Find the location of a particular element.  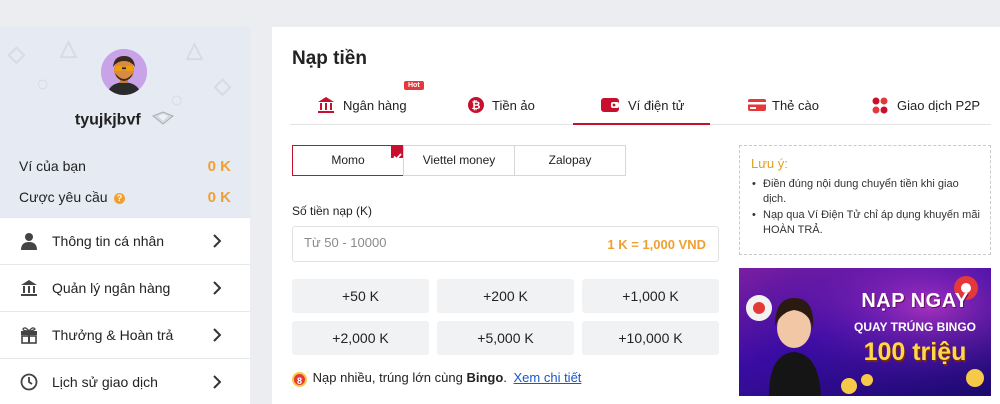

sidebar-item-personal-info: Thông tin cá nhân is located at coordinates (125, 240).